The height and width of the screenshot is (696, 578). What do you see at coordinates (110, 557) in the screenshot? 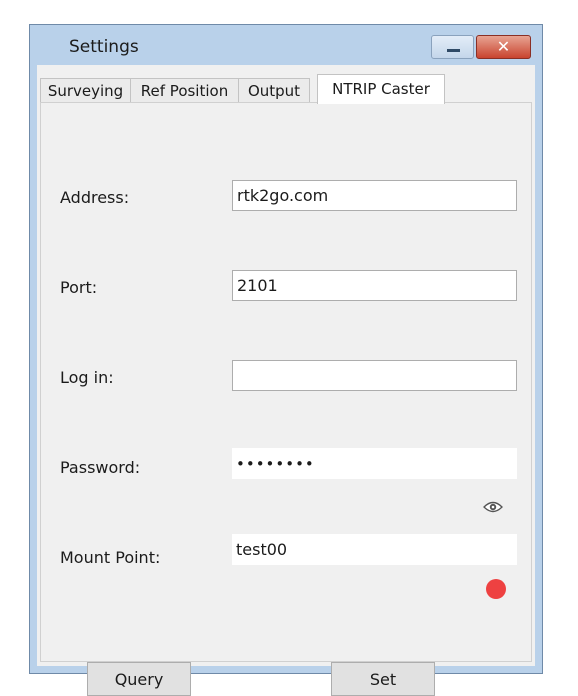
I see `mount-point-label: Mount Point:` at bounding box center [110, 557].